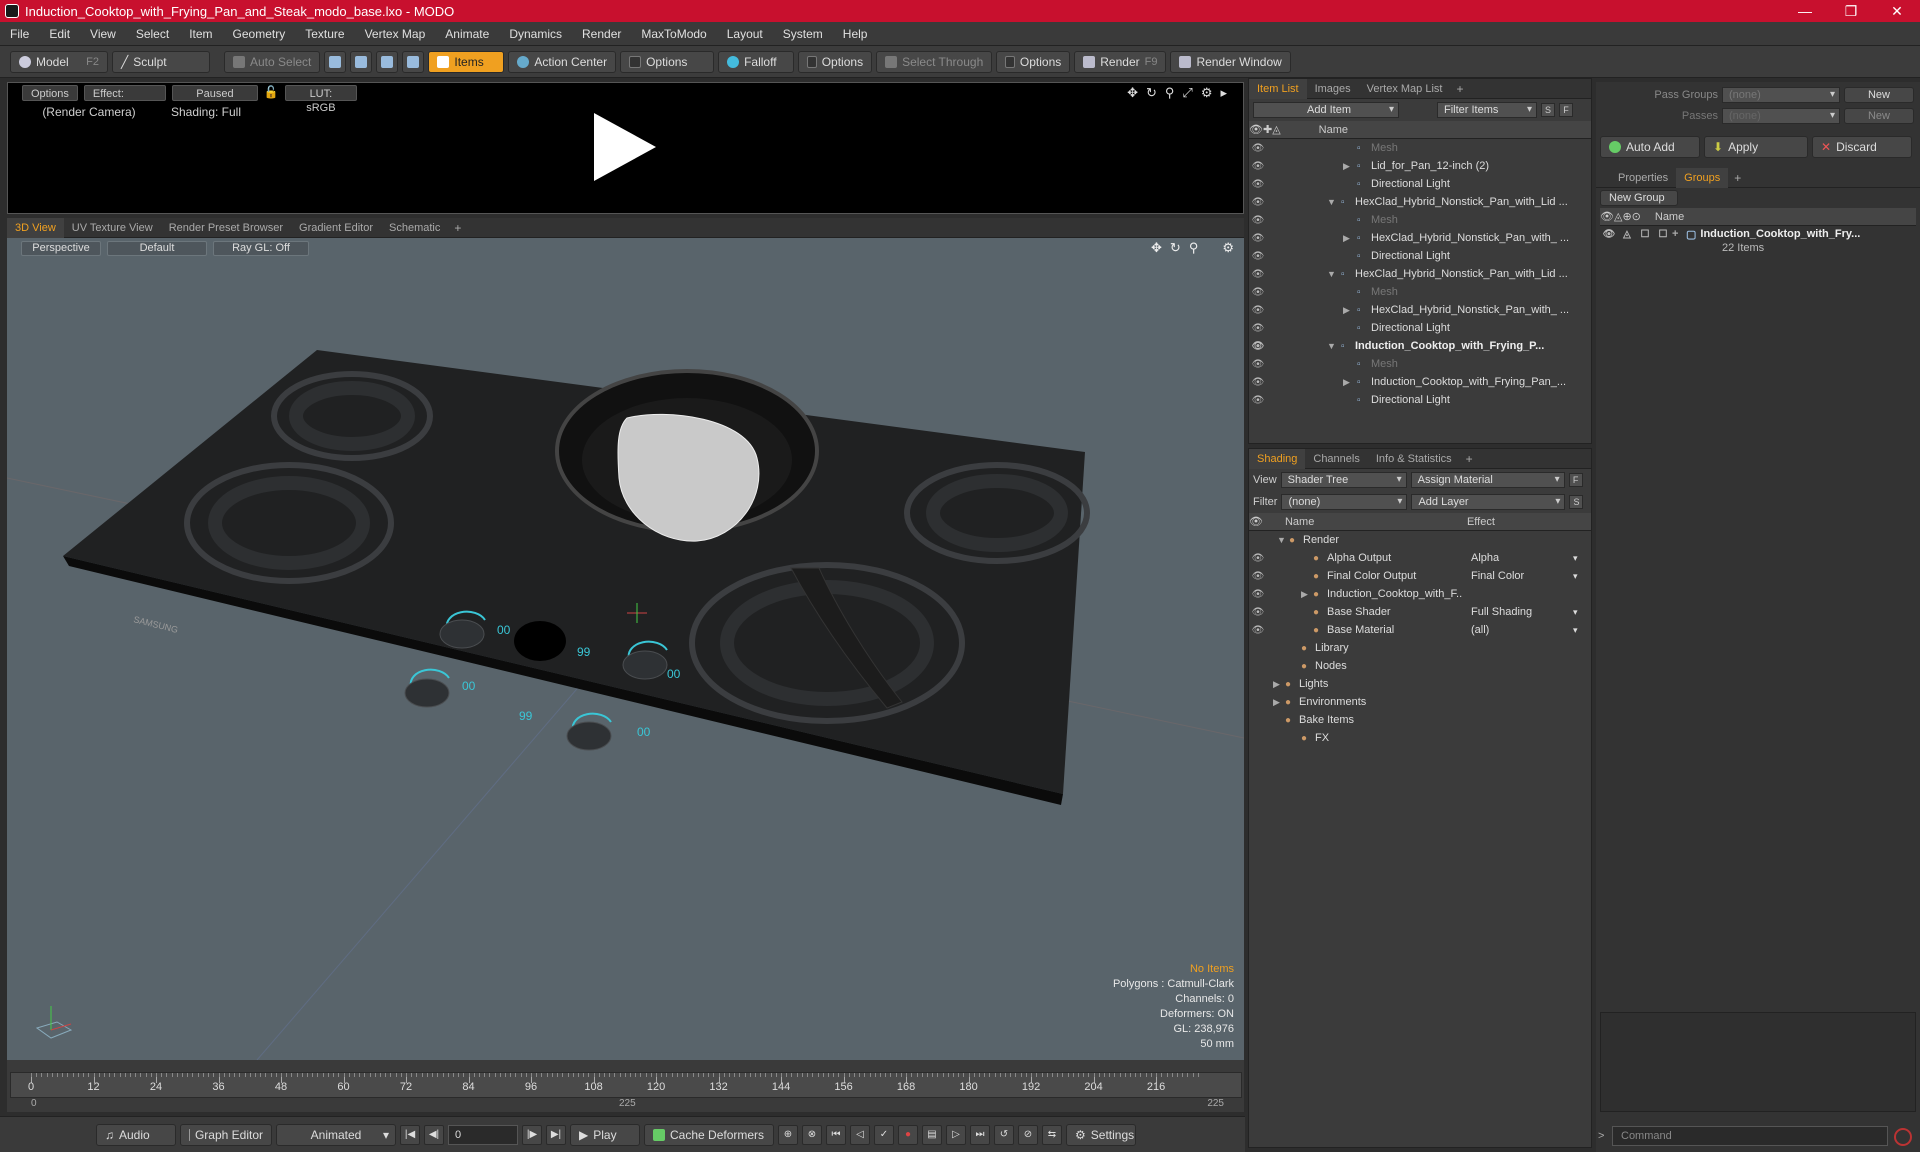  I want to click on menu-select: Select, so click(152, 34).